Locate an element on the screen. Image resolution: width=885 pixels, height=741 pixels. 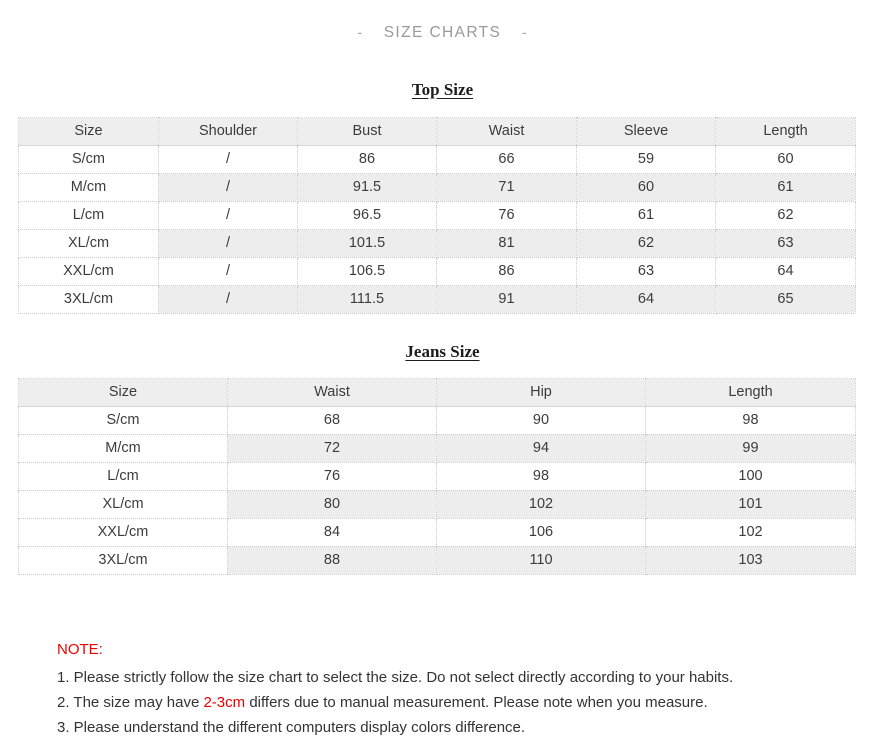
page-header: - SIZE CHARTS - is located at coordinates (442, 25).